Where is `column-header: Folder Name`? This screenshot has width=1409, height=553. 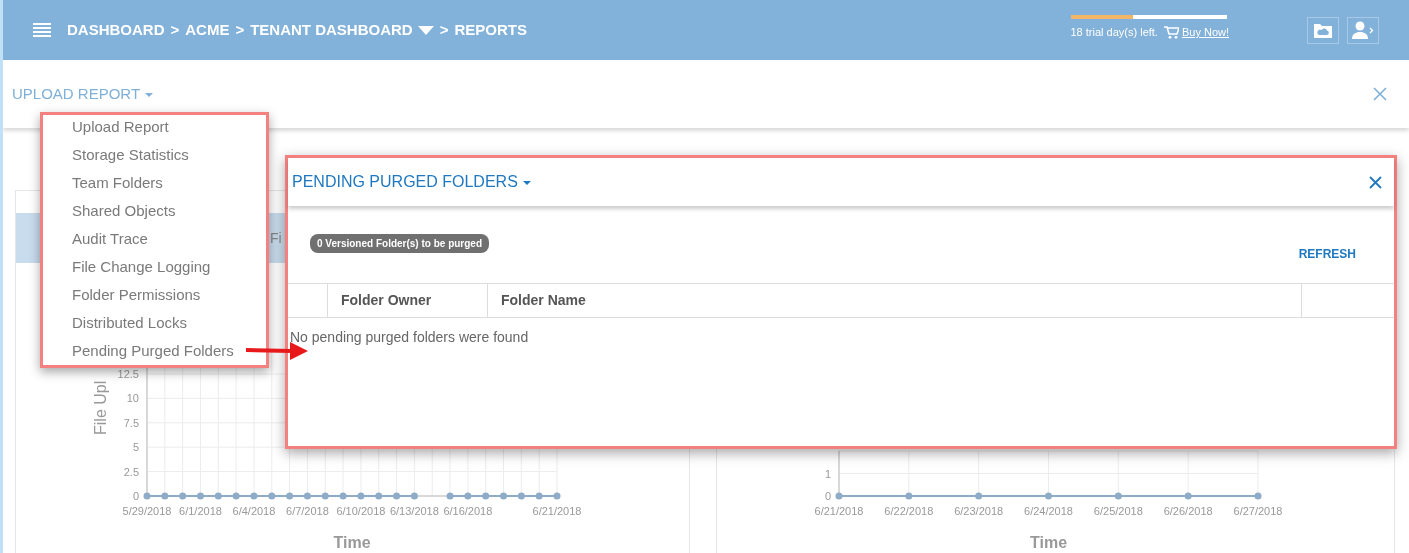
column-header: Folder Name is located at coordinates (895, 300).